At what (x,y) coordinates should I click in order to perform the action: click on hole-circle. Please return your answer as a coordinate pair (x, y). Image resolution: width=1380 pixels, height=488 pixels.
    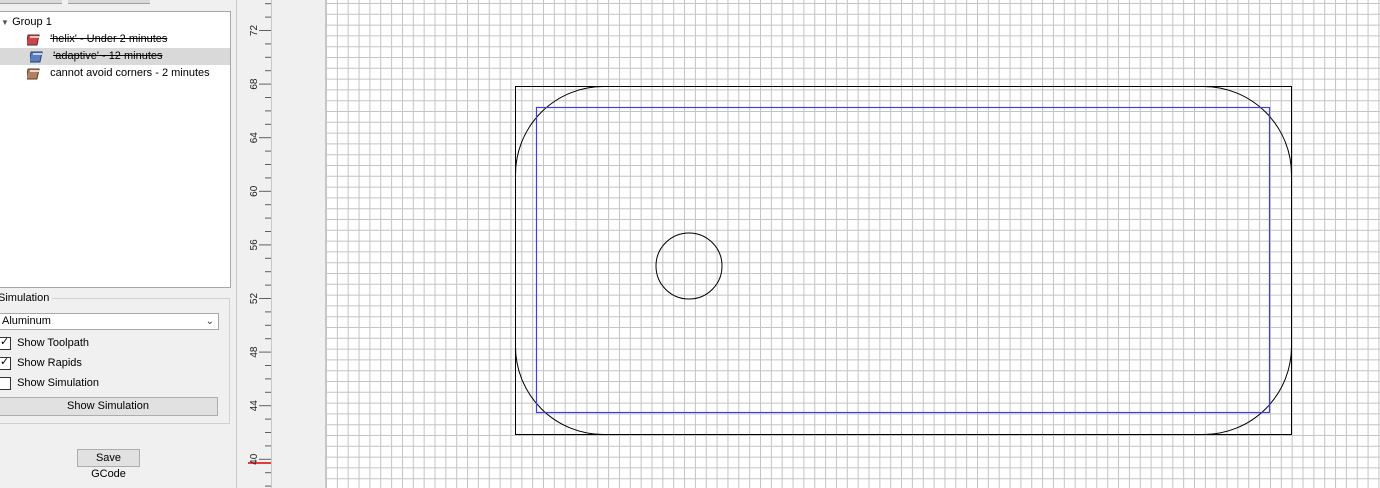
    Looking at the image, I should click on (689, 266).